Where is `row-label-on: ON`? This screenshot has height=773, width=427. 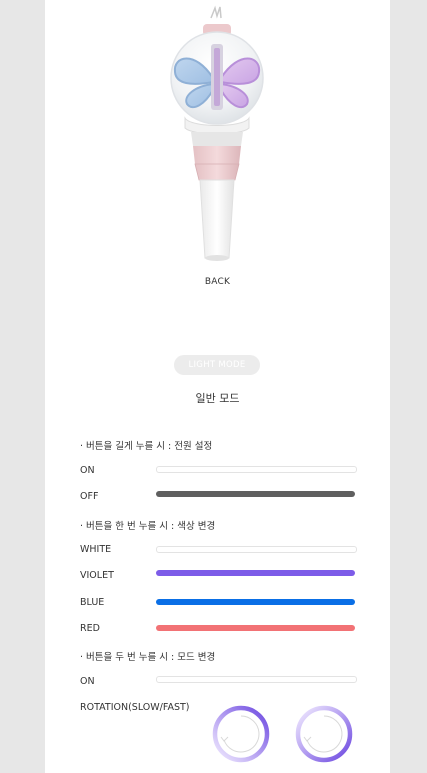
row-label-on: ON is located at coordinates (87, 470).